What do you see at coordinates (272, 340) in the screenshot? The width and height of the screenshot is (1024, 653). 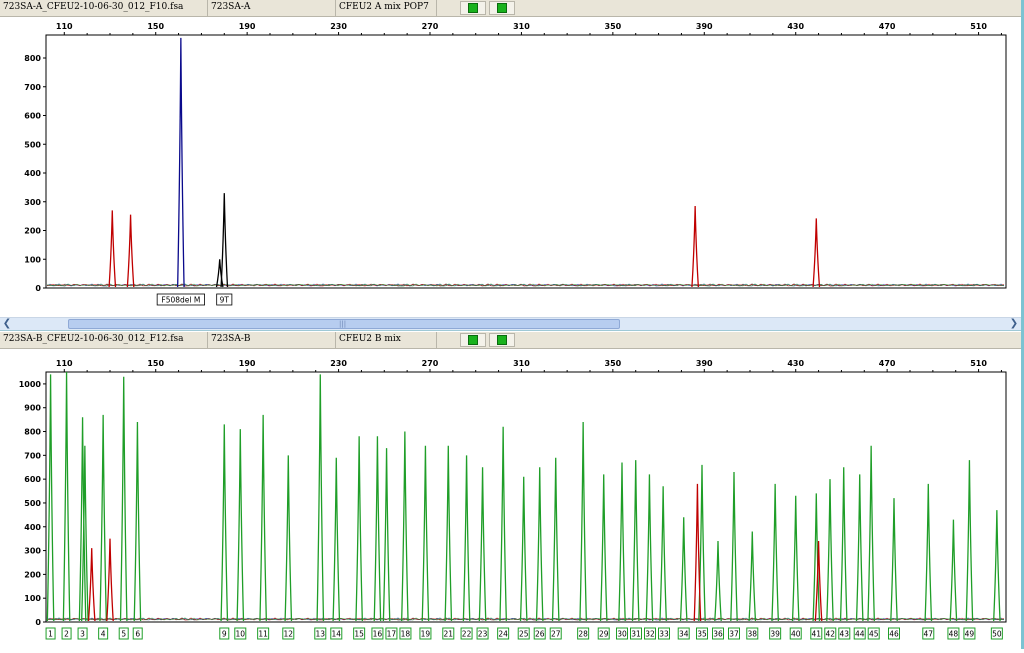 I see `panel-b-sample-name: 723SA-B` at bounding box center [272, 340].